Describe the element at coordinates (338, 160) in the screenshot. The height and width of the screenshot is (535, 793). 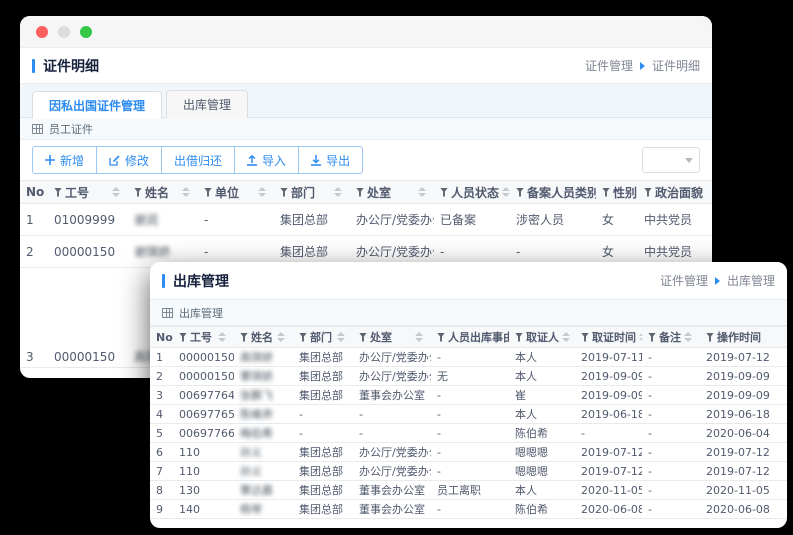
I see `export-button-label: 导出` at that location.